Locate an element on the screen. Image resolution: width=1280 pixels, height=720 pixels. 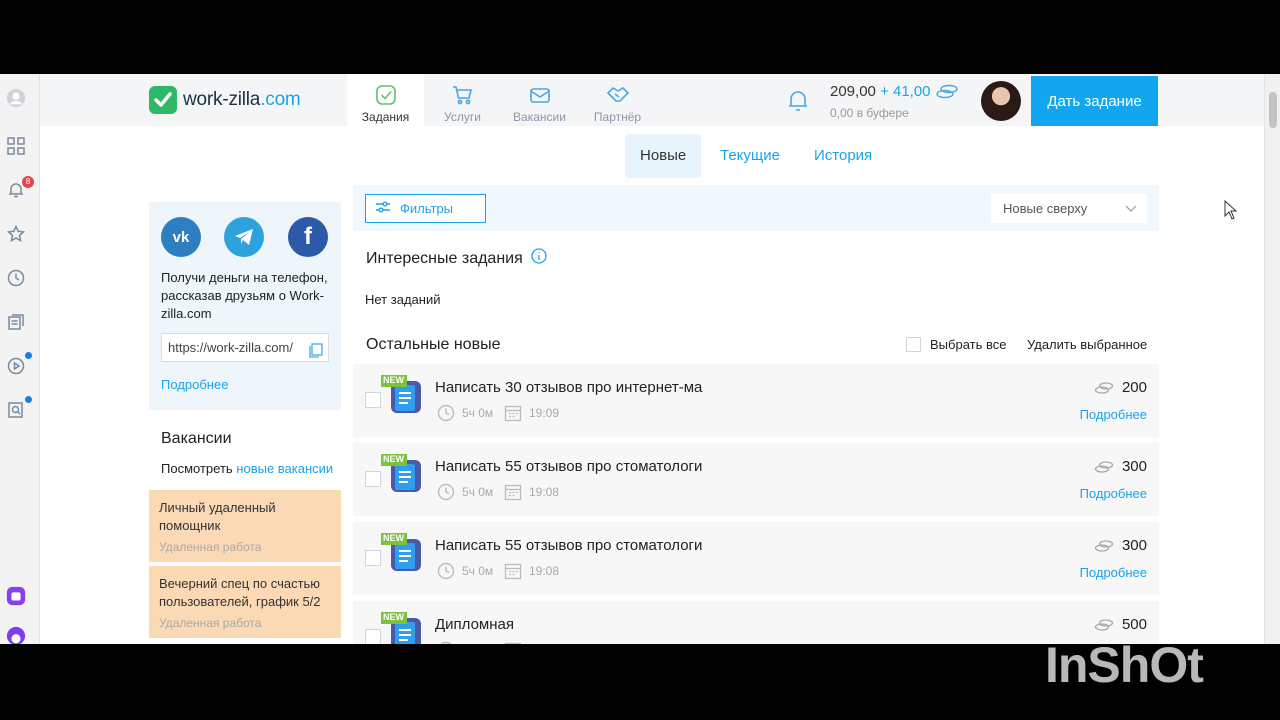
task-time: 19:09 is located at coordinates (544, 413).